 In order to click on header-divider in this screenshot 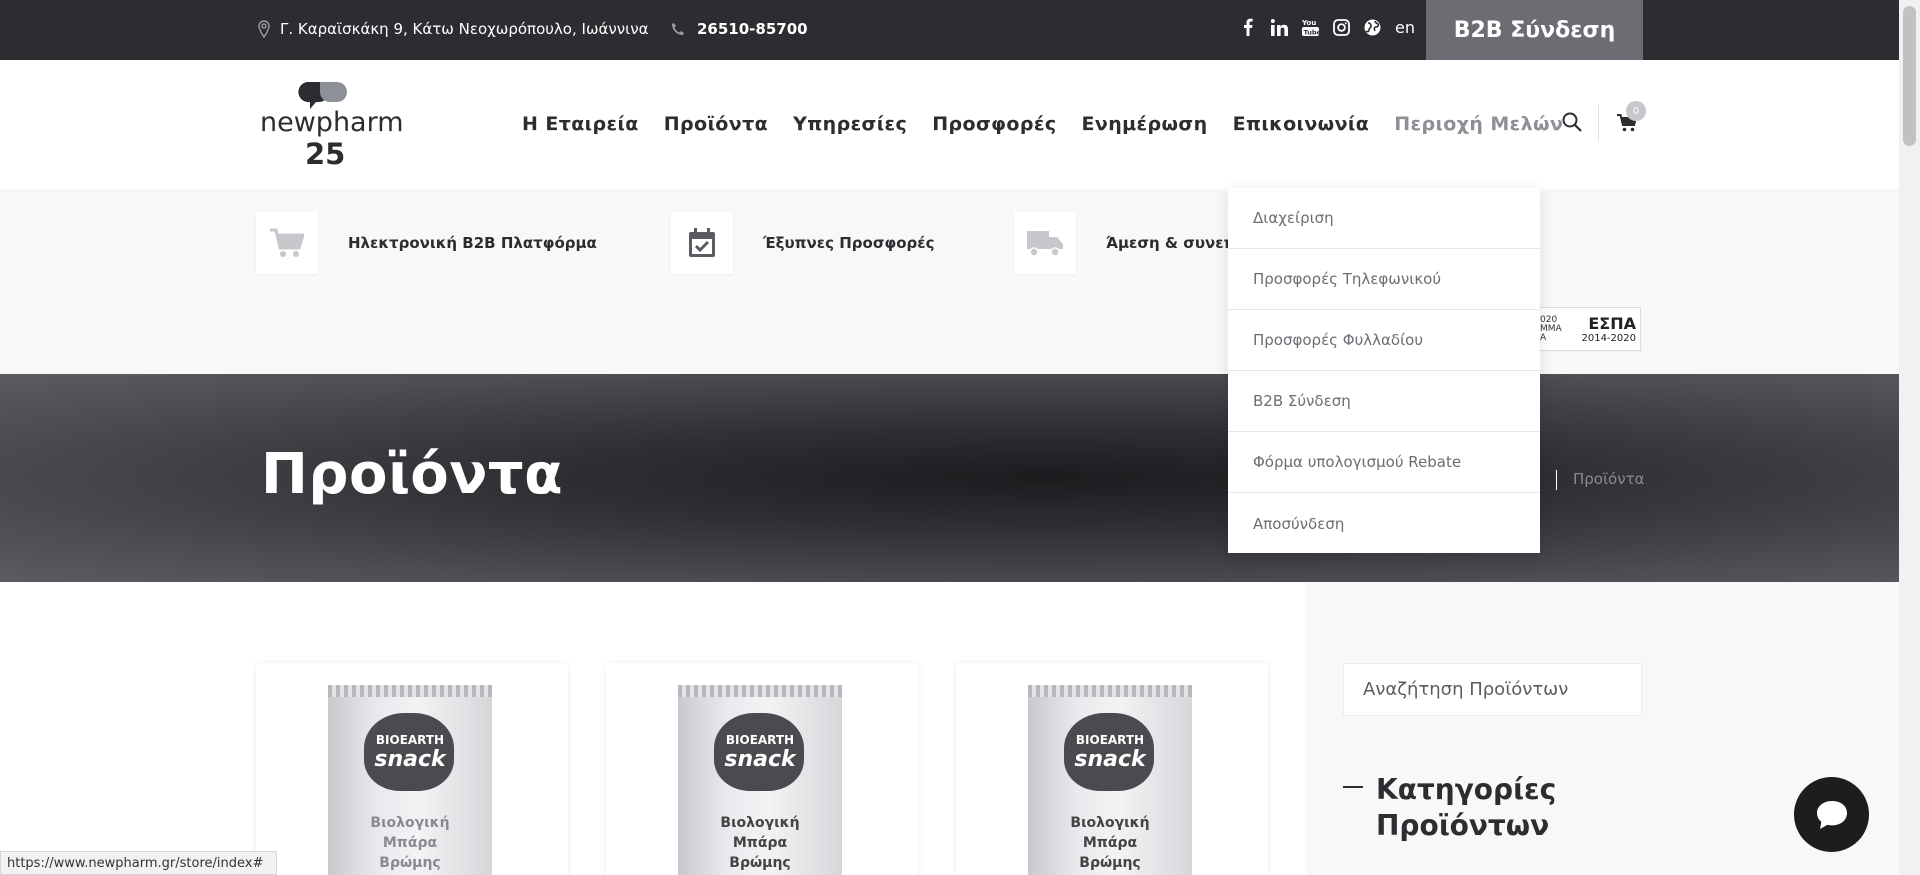, I will do `click(1598, 123)`.